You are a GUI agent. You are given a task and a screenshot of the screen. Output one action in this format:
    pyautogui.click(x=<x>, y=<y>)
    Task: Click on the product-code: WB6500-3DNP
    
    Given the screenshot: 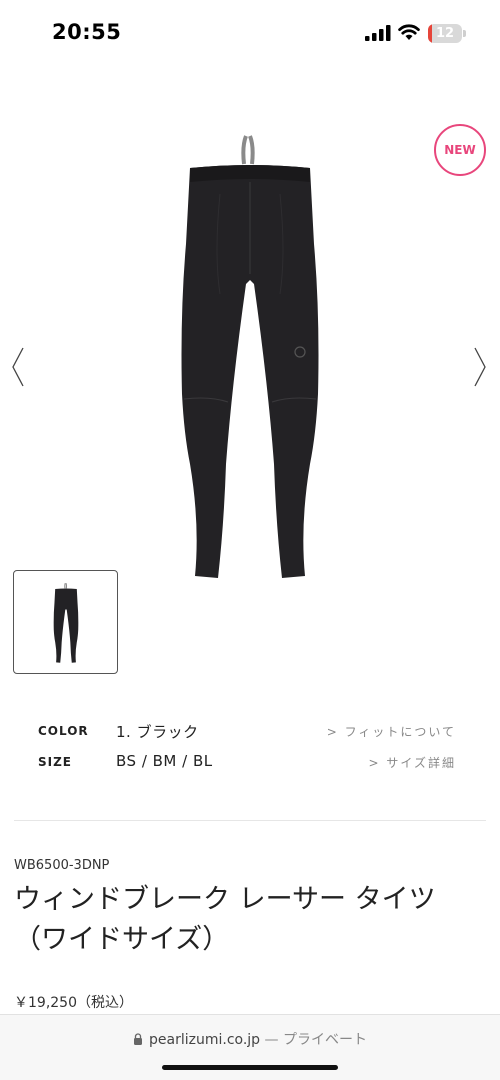 What is the action you would take?
    pyautogui.click(x=62, y=865)
    